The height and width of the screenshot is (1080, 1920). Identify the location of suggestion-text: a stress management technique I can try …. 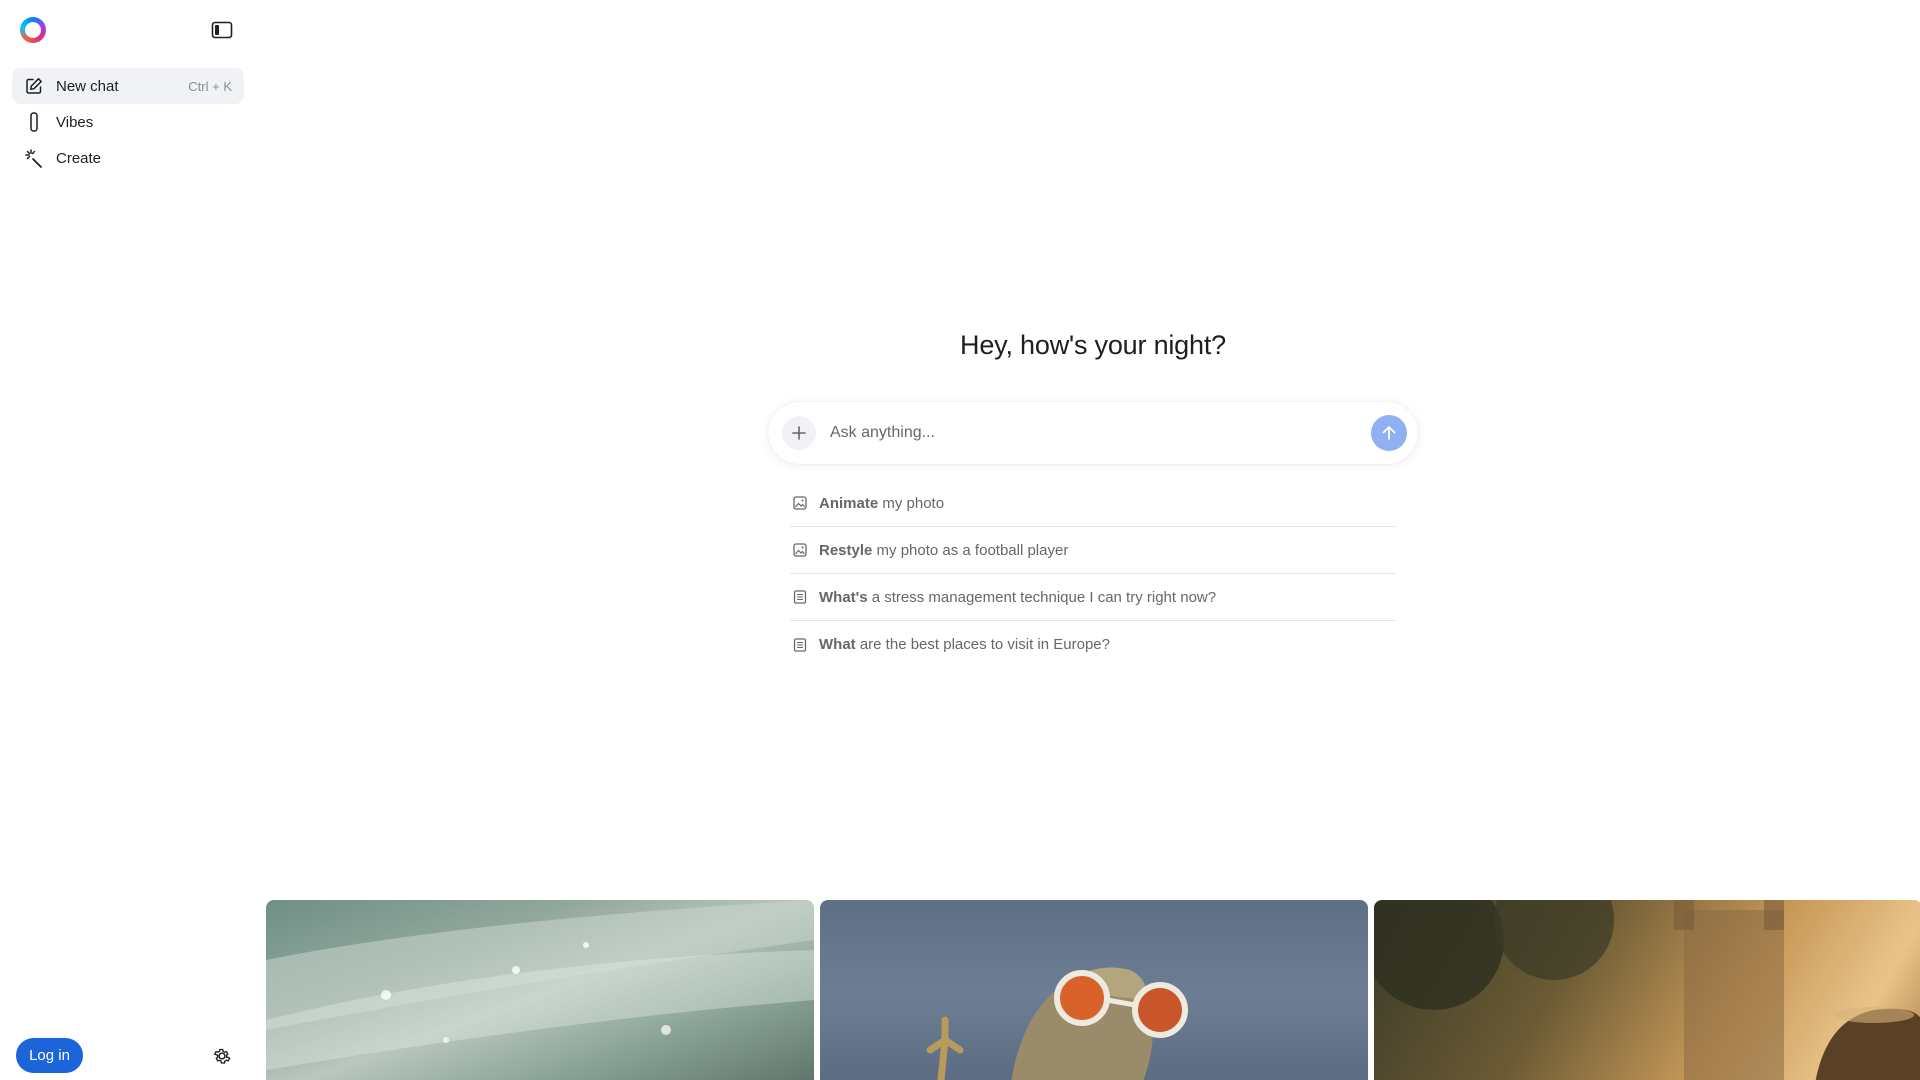
(1042, 597).